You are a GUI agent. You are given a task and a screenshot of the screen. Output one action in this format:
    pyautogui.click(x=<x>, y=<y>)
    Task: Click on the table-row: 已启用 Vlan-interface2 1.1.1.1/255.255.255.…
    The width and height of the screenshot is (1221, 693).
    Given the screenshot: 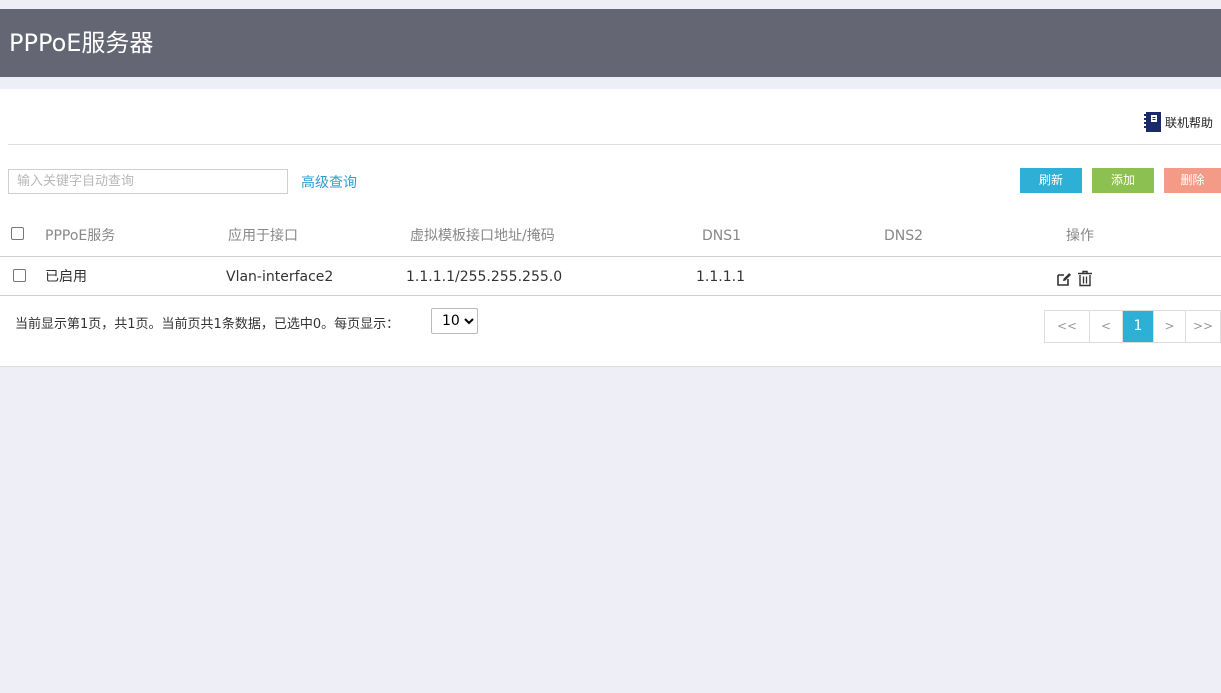 What is the action you would take?
    pyautogui.click(x=610, y=277)
    